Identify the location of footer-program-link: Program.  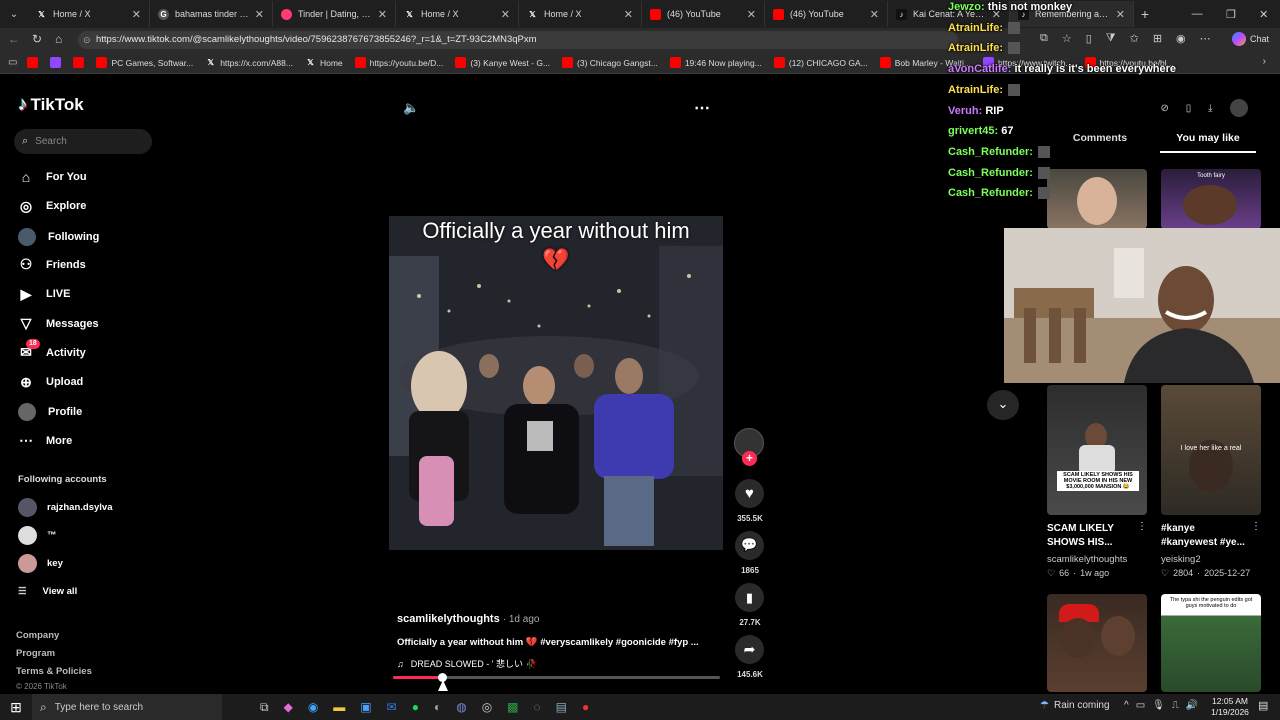
(35, 653).